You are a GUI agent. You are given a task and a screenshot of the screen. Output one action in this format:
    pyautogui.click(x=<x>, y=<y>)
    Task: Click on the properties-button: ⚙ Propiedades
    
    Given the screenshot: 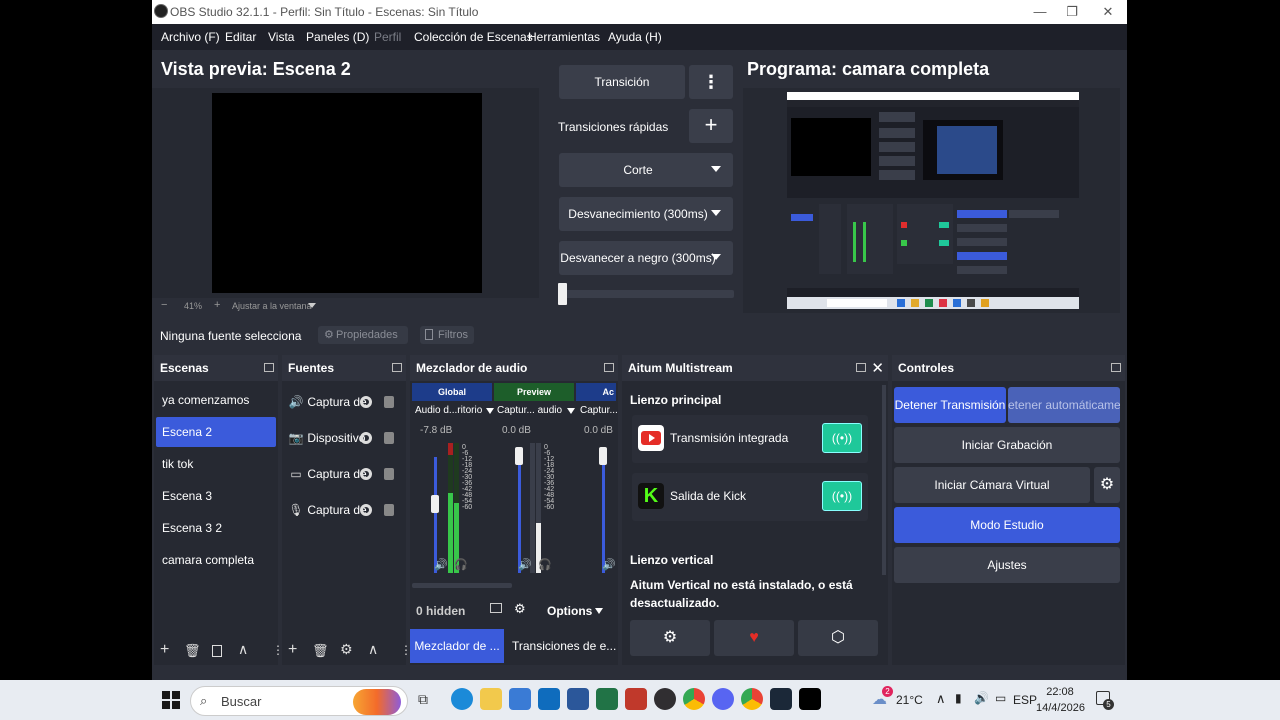 What is the action you would take?
    pyautogui.click(x=363, y=335)
    